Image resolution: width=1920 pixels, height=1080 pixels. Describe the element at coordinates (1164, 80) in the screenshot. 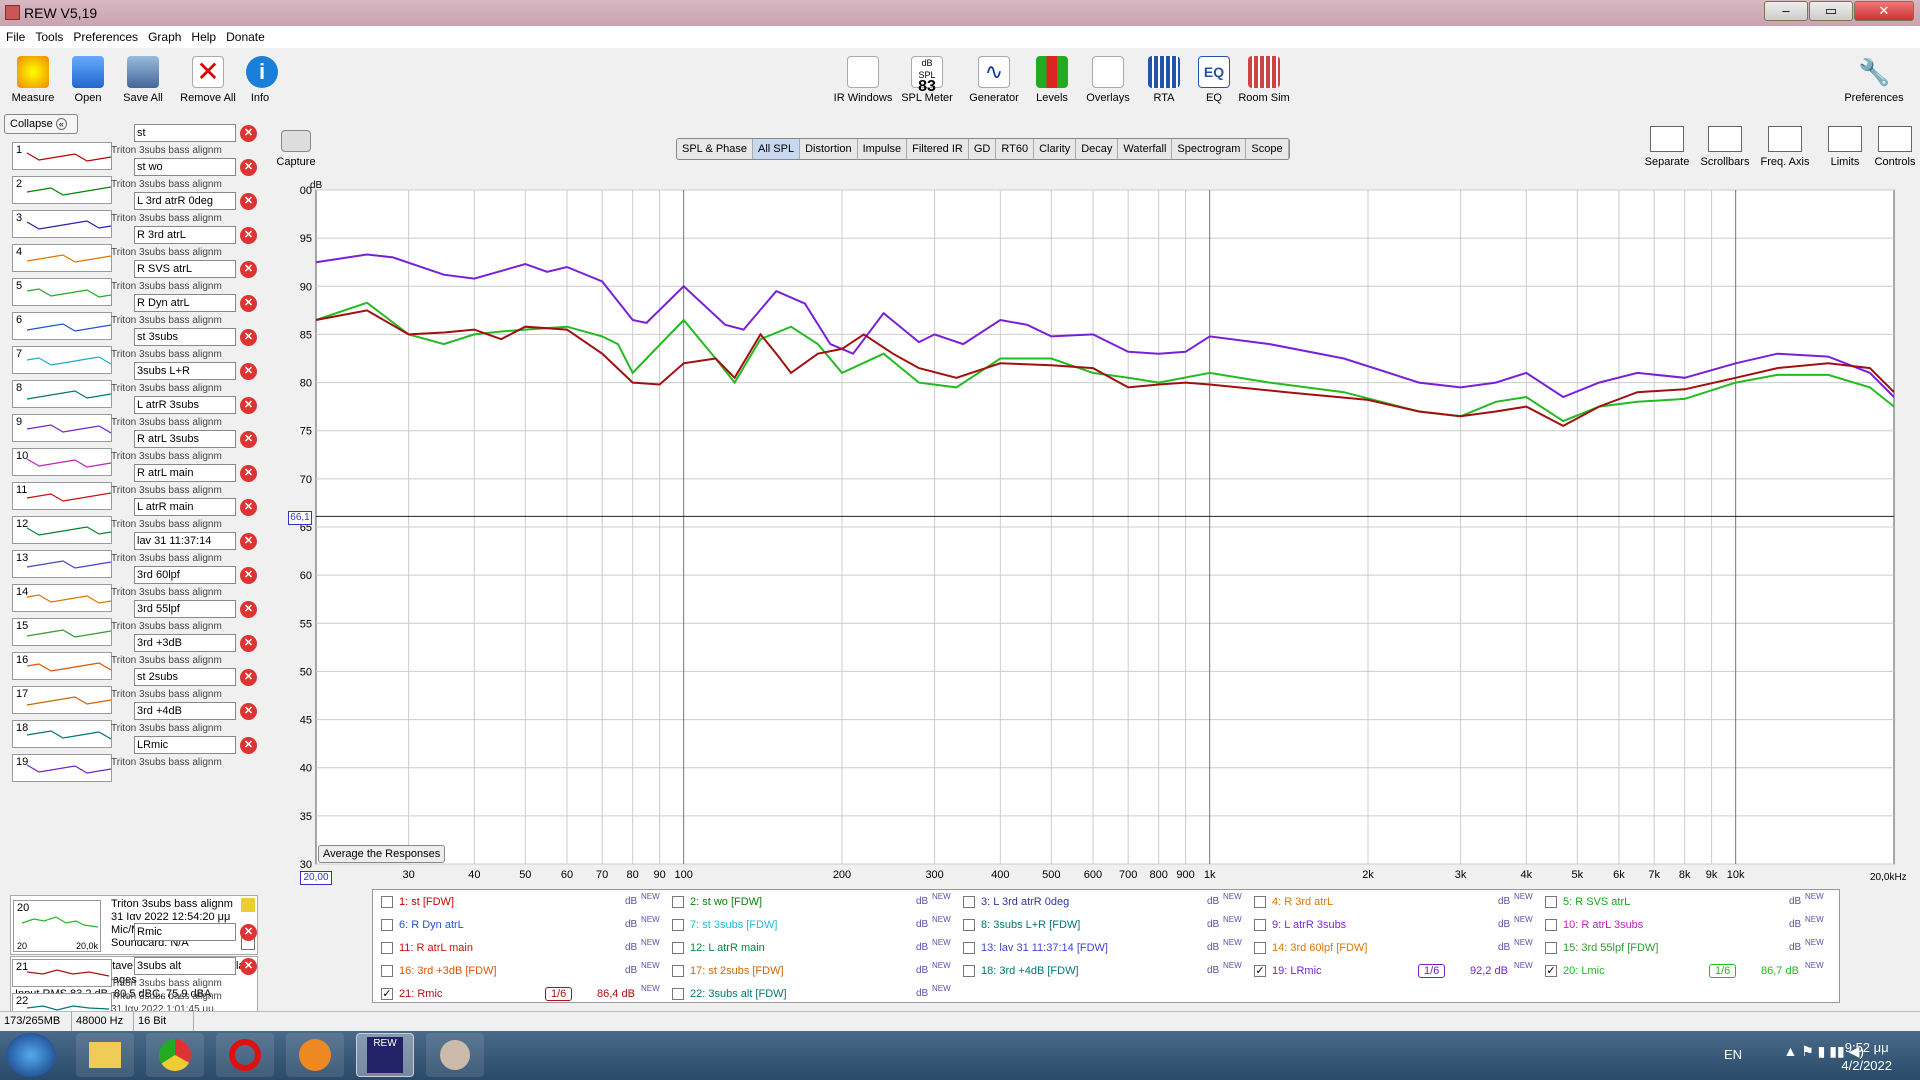

I see `rta-button: RTA` at that location.